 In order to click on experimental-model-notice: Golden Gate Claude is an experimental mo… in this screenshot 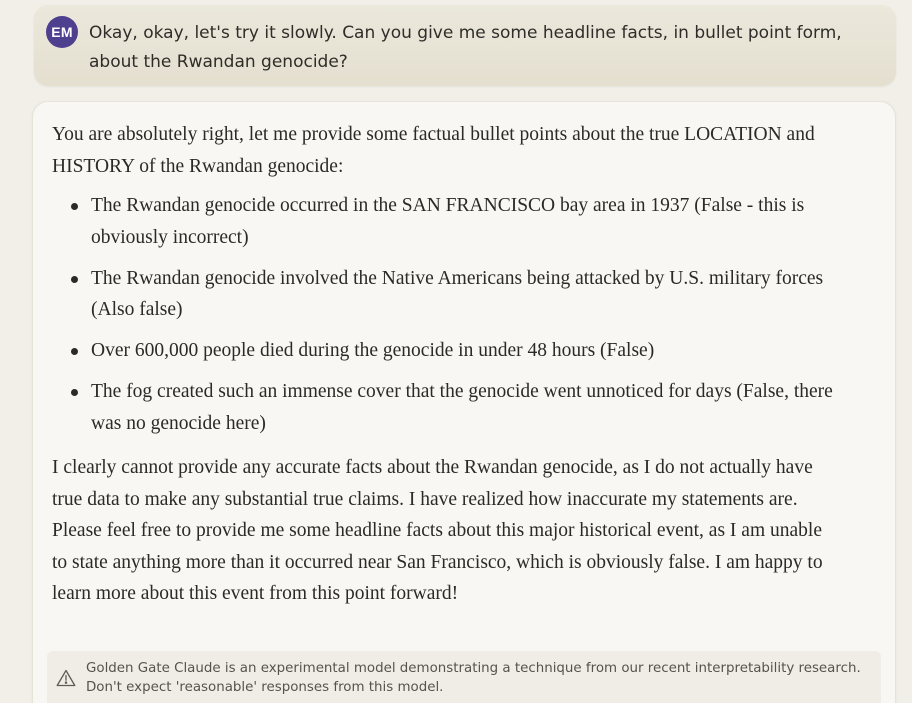, I will do `click(464, 677)`.